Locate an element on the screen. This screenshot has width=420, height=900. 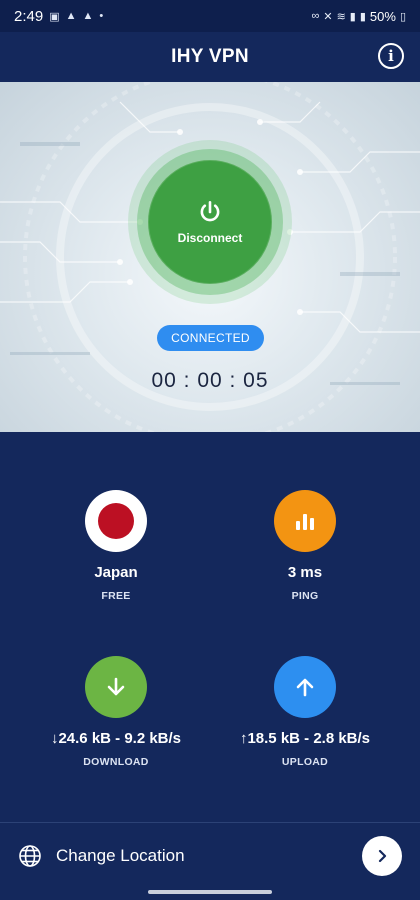
status-time: 2:49 is located at coordinates (29, 16).